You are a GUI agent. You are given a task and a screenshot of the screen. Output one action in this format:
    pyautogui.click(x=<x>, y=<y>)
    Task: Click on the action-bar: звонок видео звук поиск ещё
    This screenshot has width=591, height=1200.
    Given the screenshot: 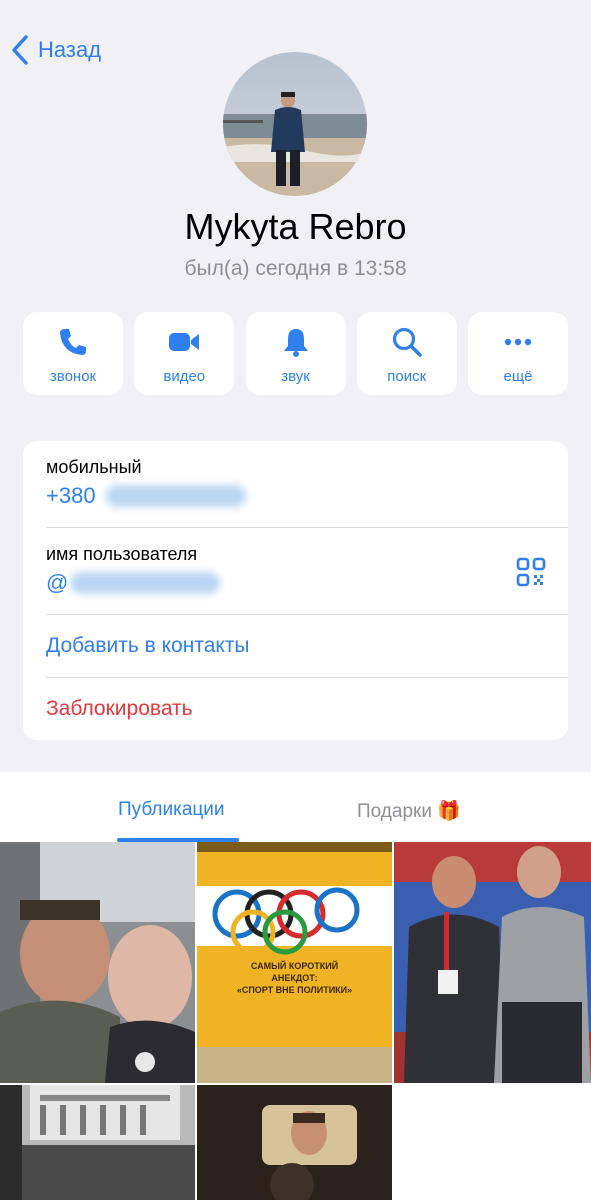 What is the action you would take?
    pyautogui.click(x=295, y=353)
    